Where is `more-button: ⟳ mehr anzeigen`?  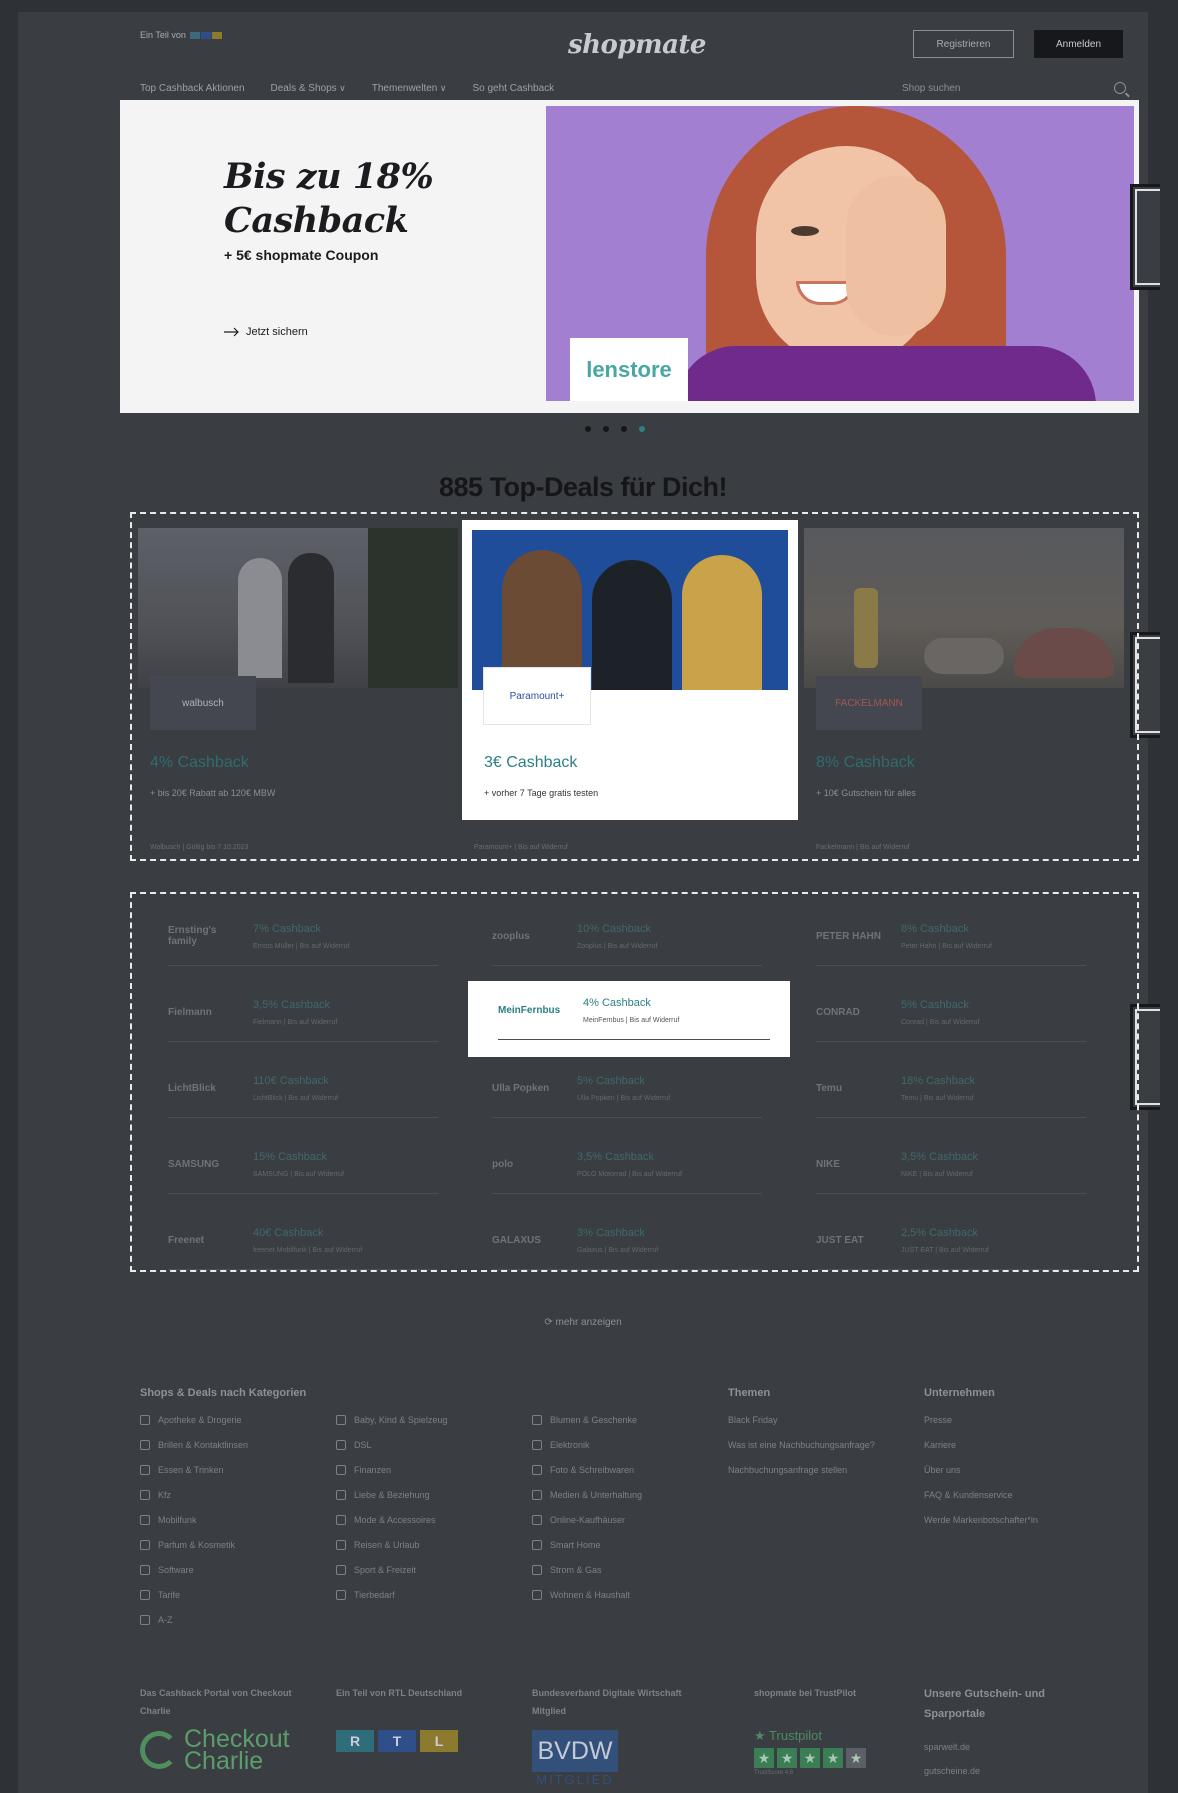 more-button: ⟳ mehr anzeigen is located at coordinates (583, 1322).